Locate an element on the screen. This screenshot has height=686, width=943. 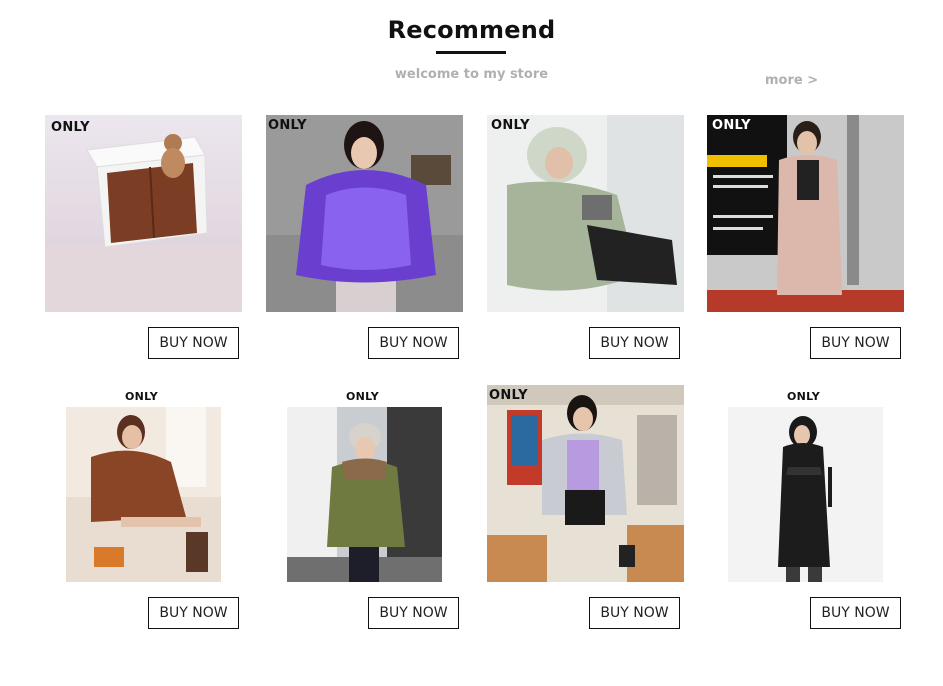
title-underline is located at coordinates (471, 52).